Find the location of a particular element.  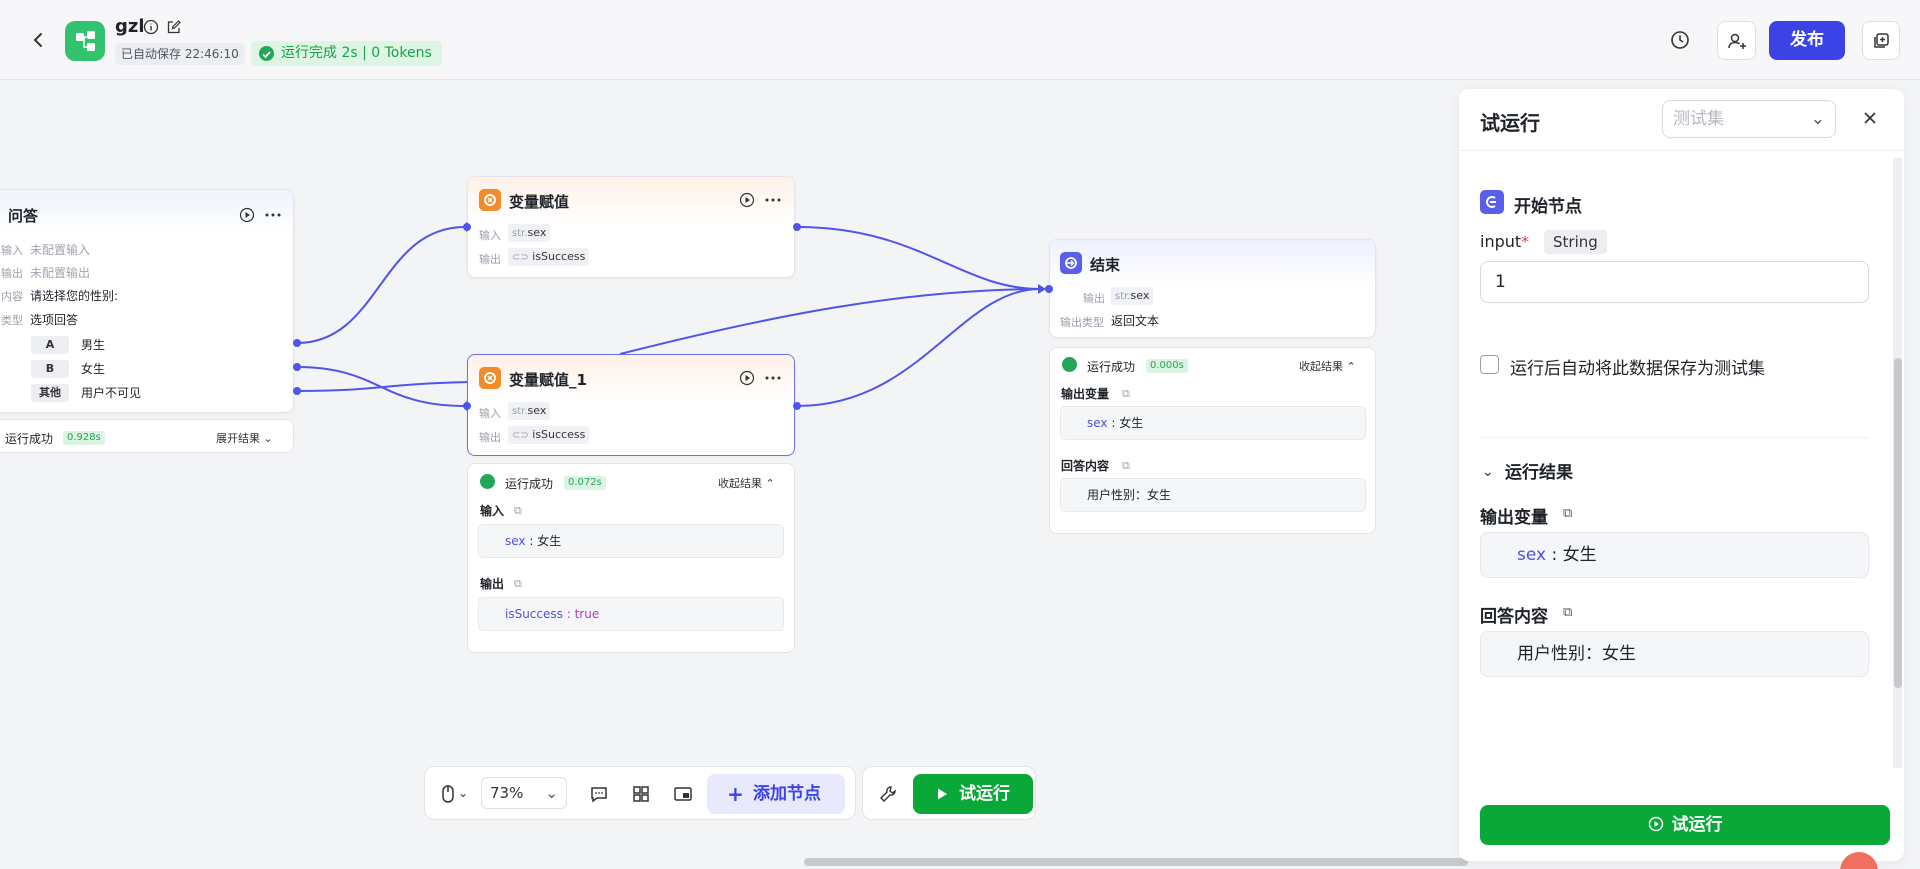

test-run-button: 试运行 is located at coordinates (973, 794).